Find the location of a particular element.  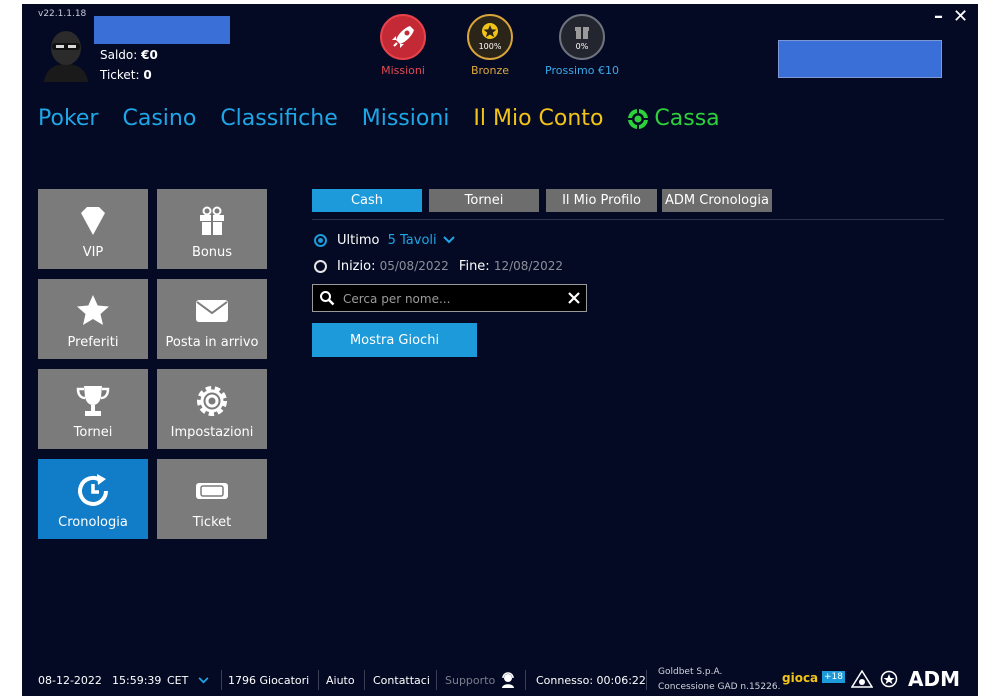

support-agent-icon is located at coordinates (508, 680).